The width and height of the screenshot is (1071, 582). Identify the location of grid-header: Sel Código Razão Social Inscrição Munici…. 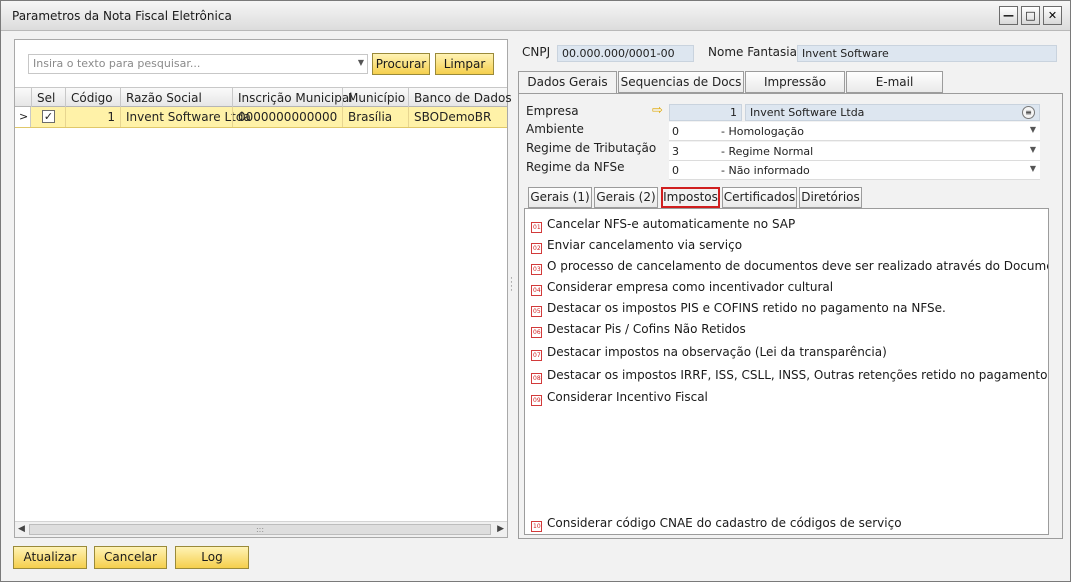
(263, 97).